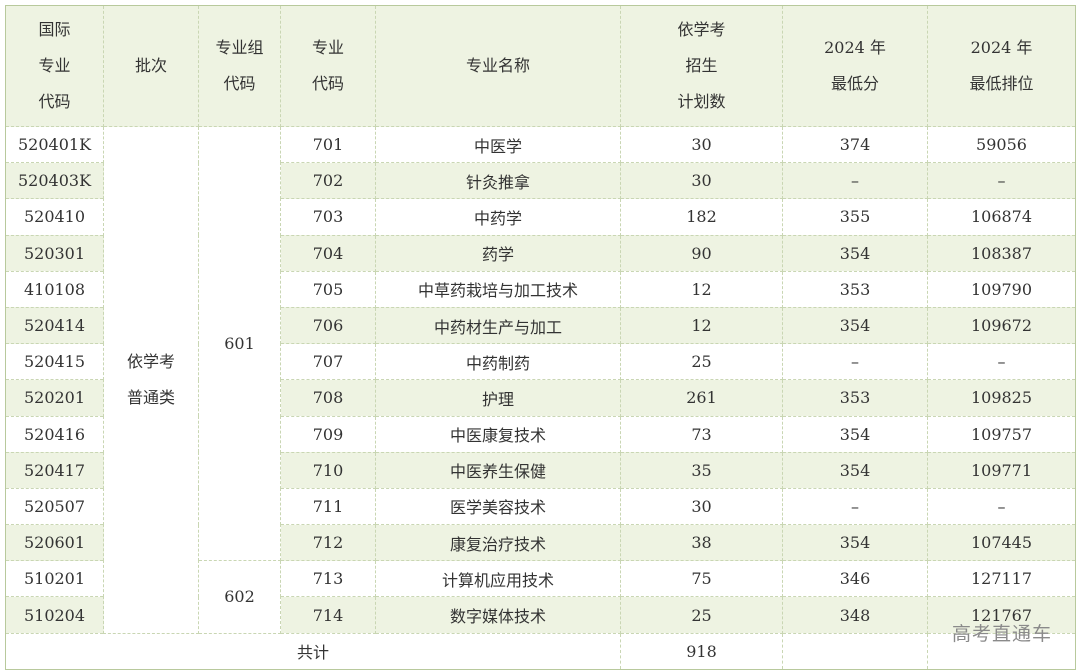 The width and height of the screenshot is (1080, 672). What do you see at coordinates (1001, 253) in the screenshot?
I see `min-rank-cell: 108387` at bounding box center [1001, 253].